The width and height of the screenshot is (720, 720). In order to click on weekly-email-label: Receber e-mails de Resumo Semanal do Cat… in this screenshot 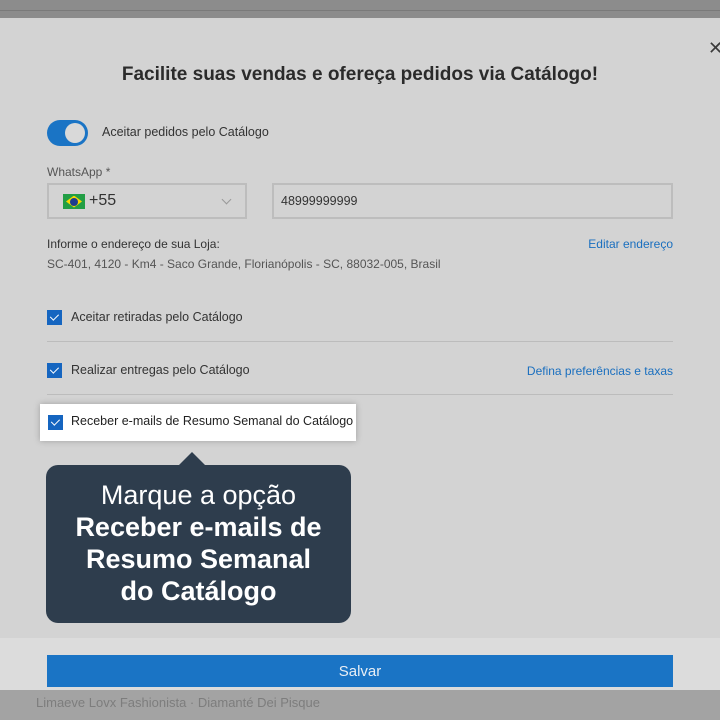, I will do `click(212, 421)`.